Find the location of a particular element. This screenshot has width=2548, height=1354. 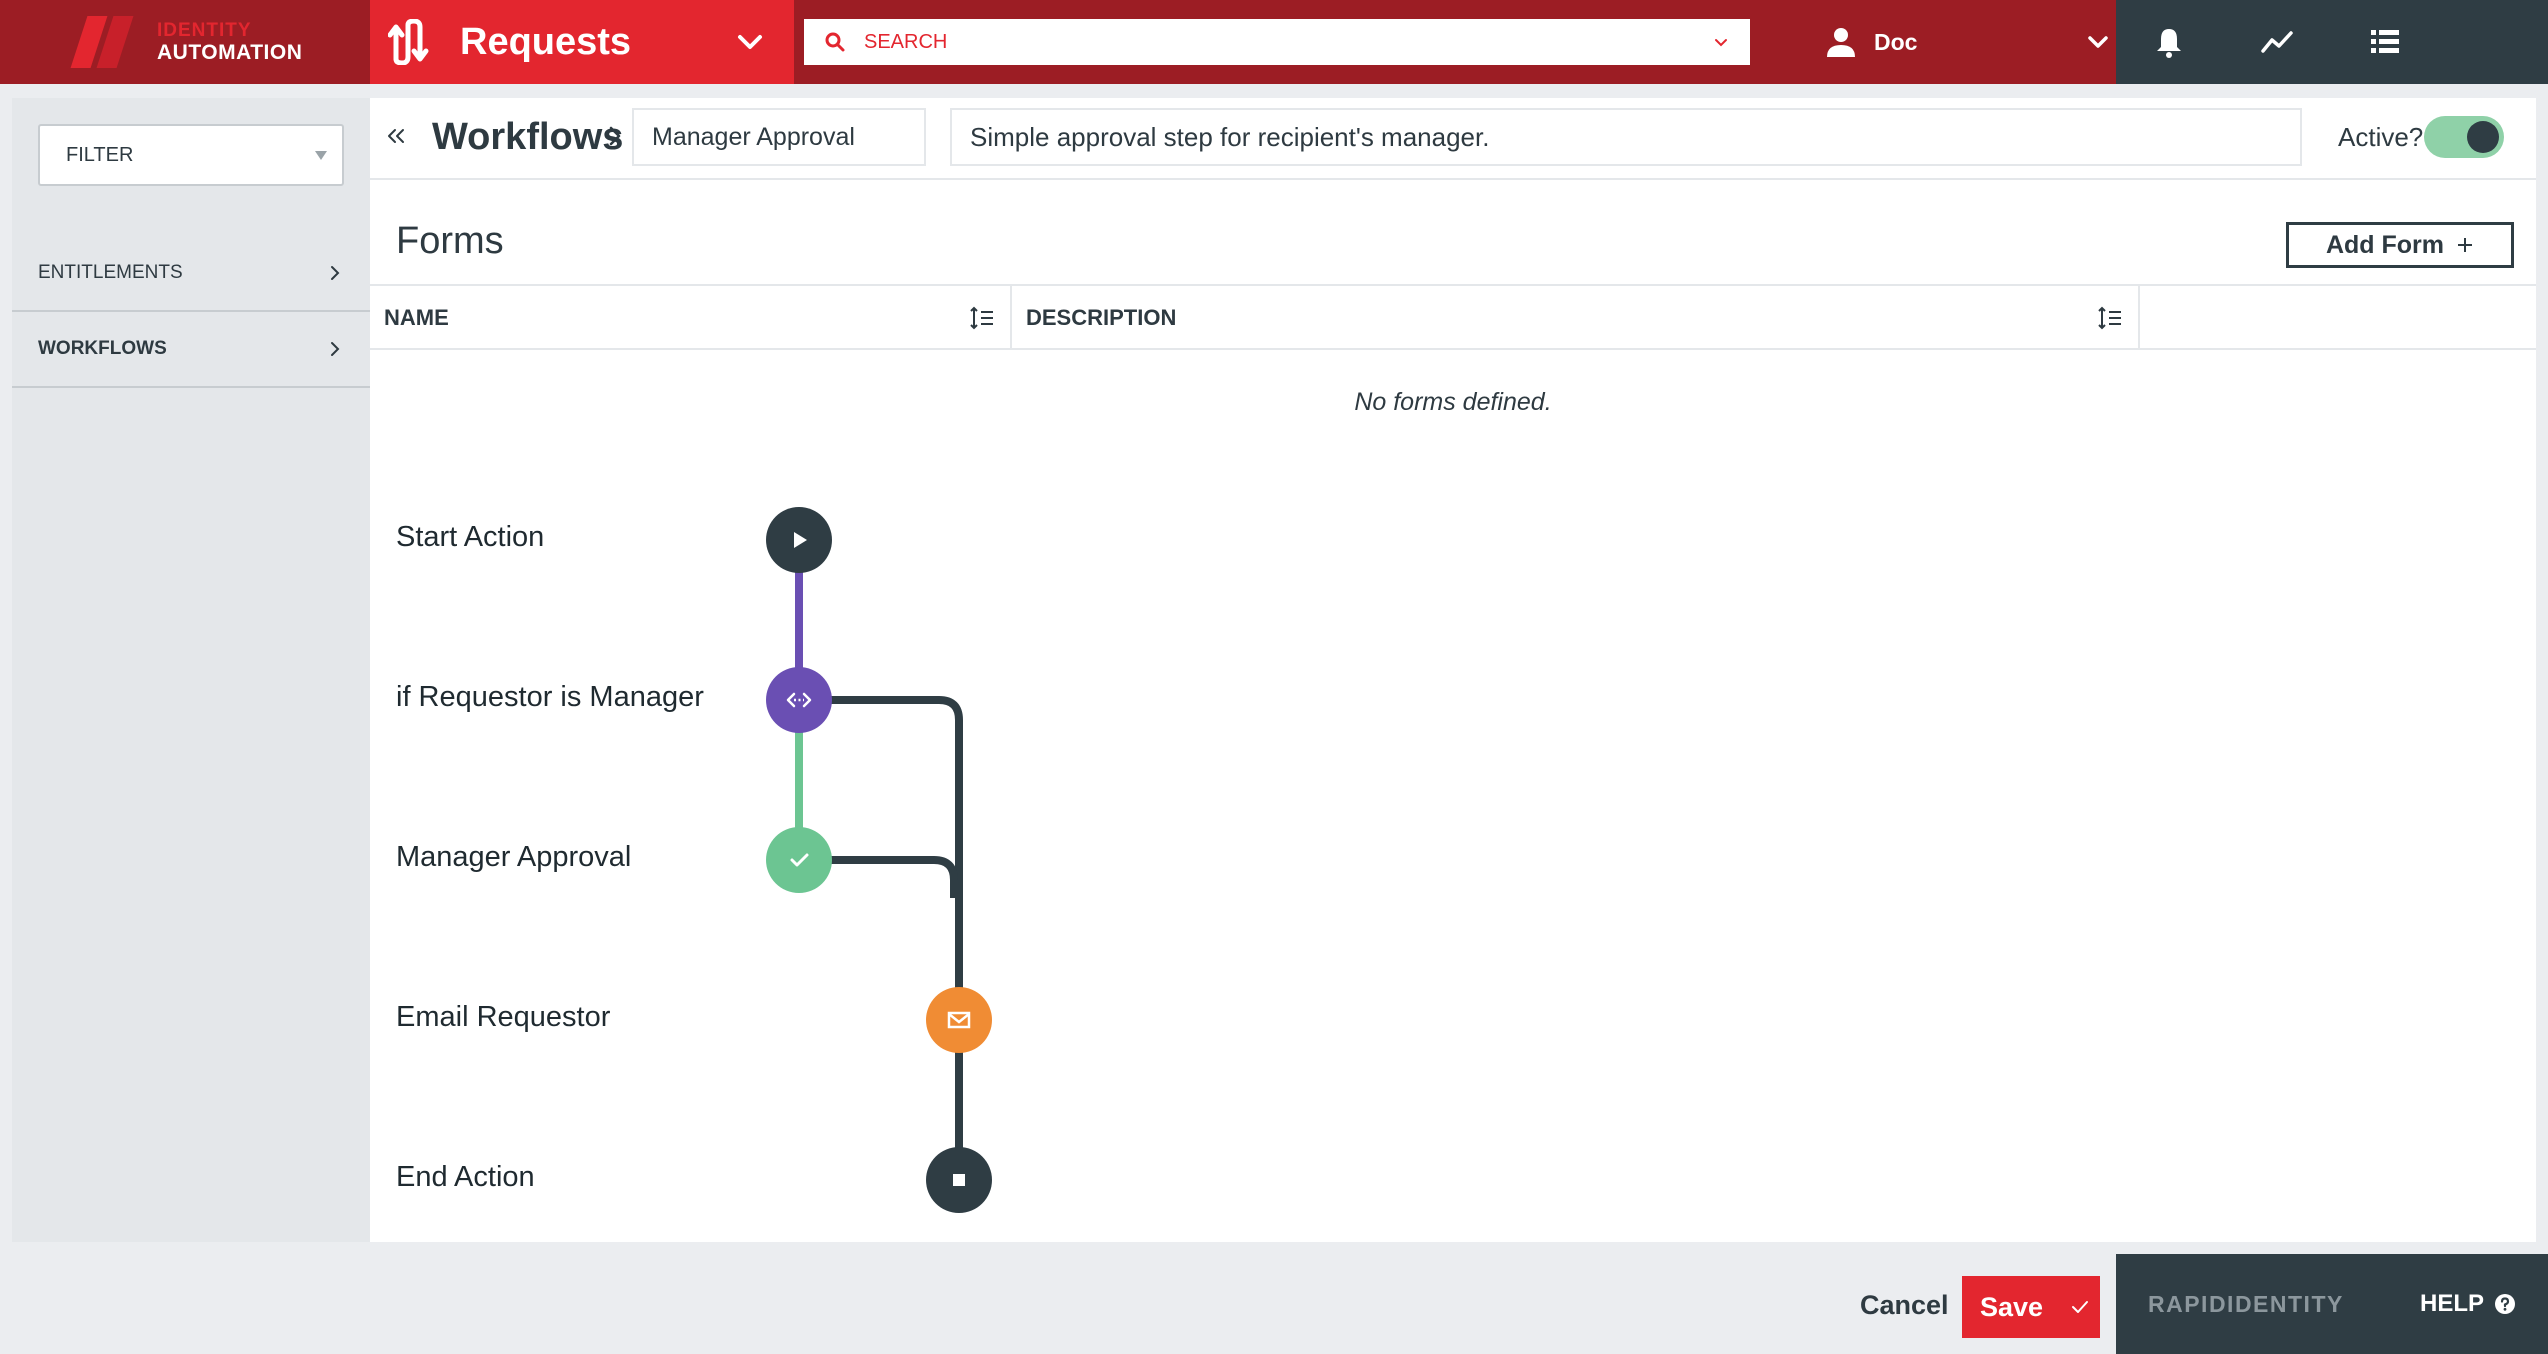

sidebar-item-label: ENTITLEMENTS is located at coordinates (110, 272).